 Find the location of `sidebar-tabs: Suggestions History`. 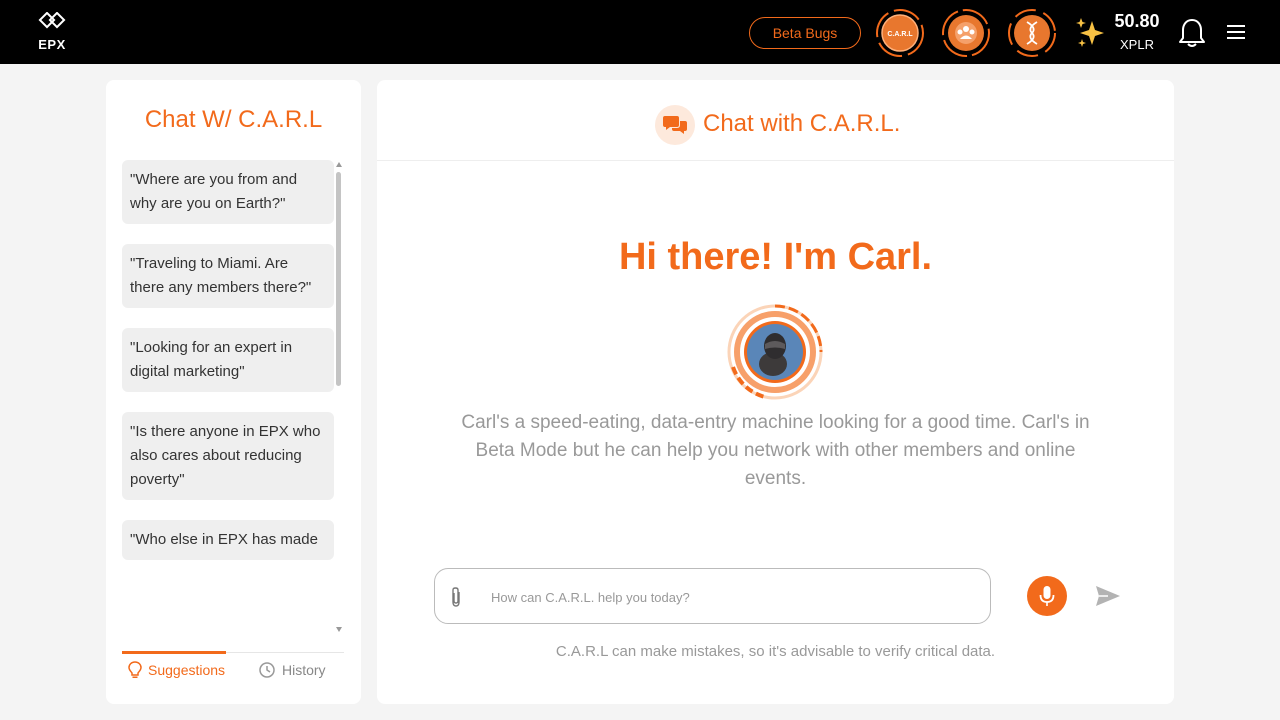

sidebar-tabs: Suggestions History is located at coordinates (233, 671).